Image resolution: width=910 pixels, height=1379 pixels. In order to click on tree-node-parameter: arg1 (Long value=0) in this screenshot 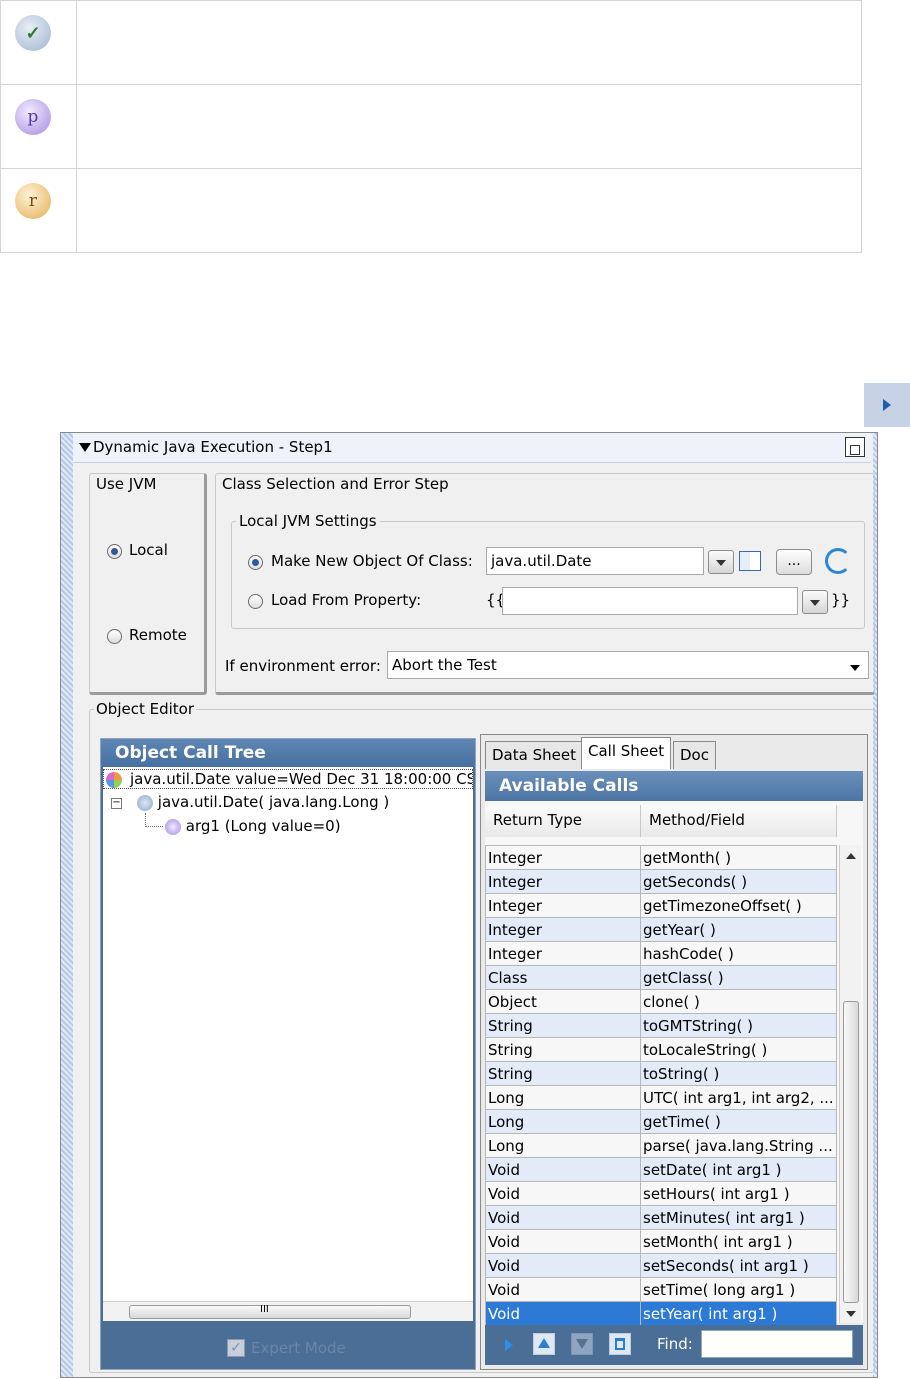, I will do `click(253, 826)`.